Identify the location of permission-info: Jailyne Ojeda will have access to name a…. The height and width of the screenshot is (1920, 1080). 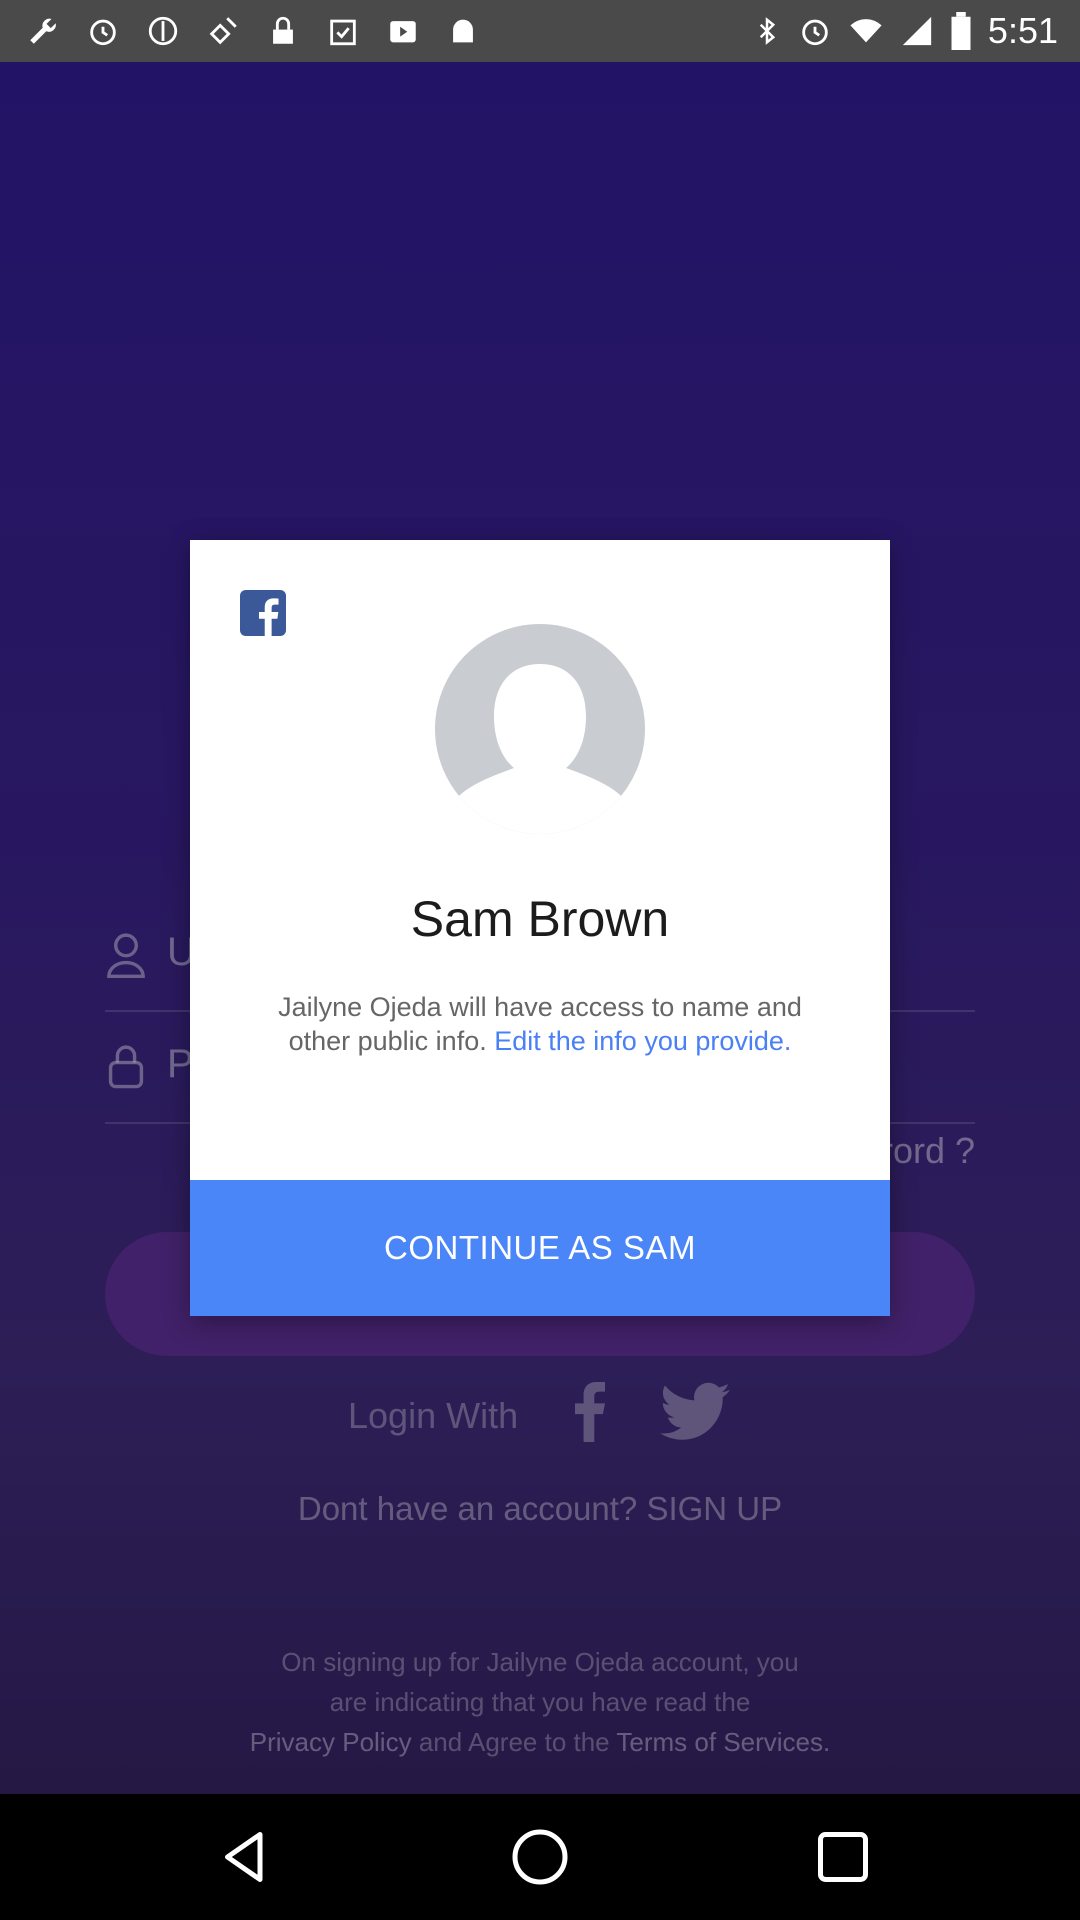
(540, 1024).